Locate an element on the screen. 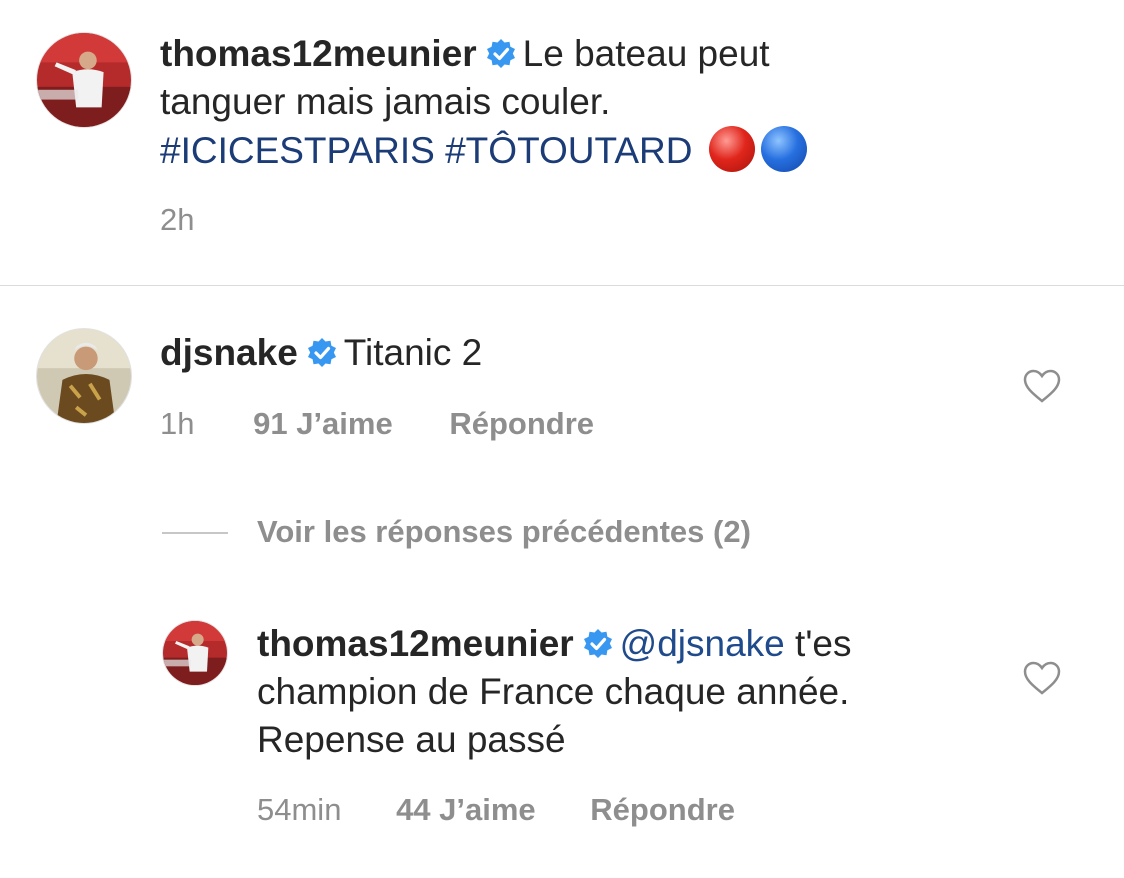 The image size is (1124, 878). caption-meta: 2h is located at coordinates (177, 220).